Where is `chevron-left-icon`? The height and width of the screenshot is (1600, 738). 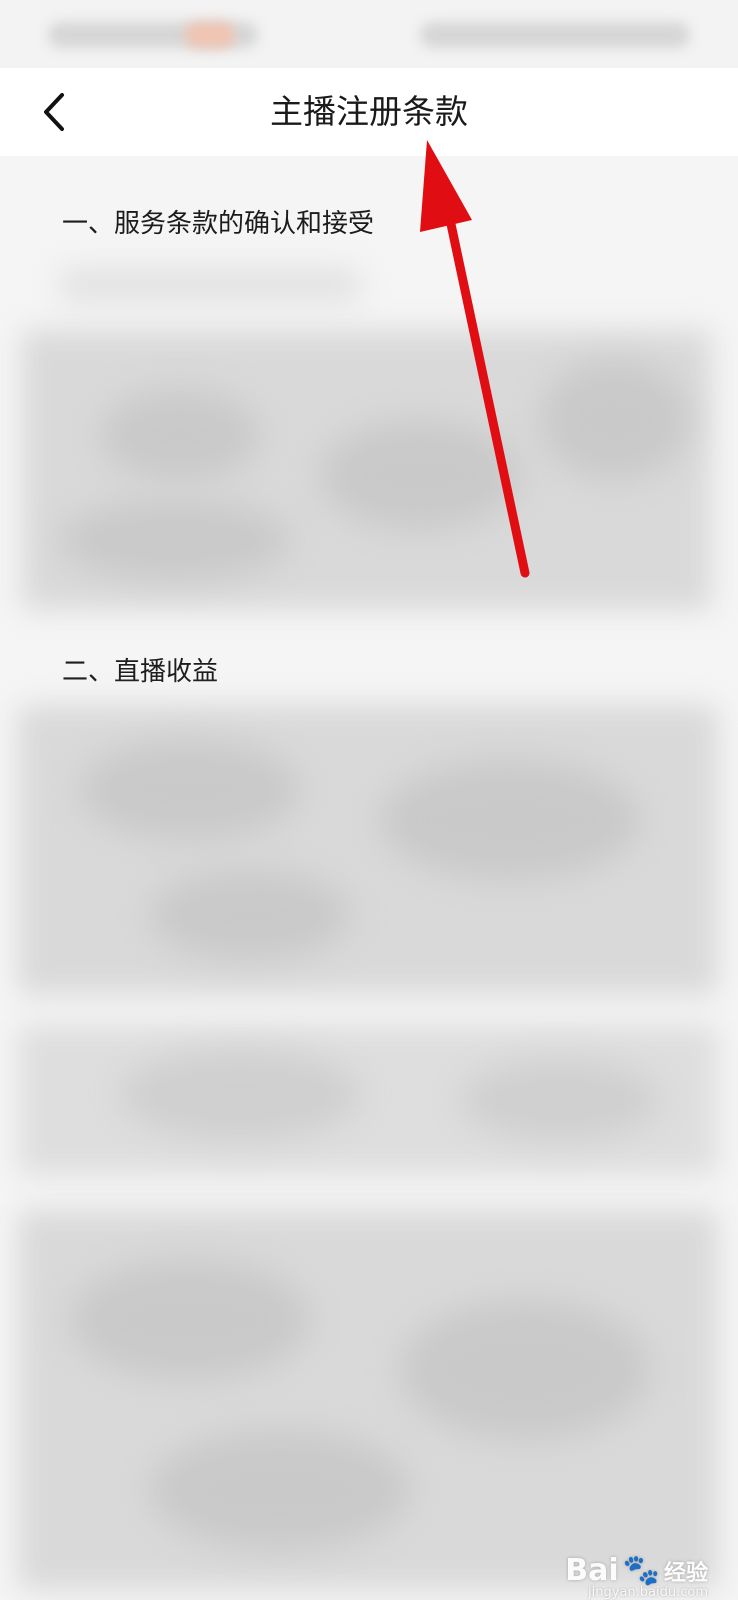
chevron-left-icon is located at coordinates (54, 112).